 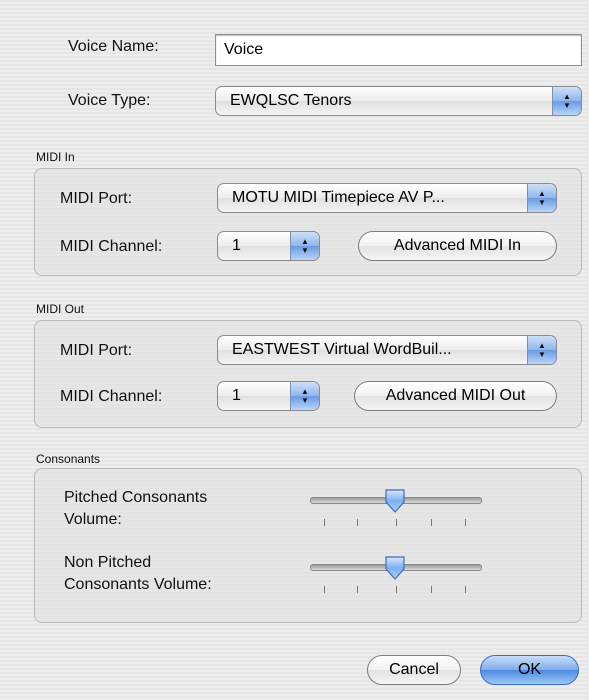 What do you see at coordinates (398, 101) in the screenshot?
I see `voice-type-select: EWQLSC Tenors ▲ ▼` at bounding box center [398, 101].